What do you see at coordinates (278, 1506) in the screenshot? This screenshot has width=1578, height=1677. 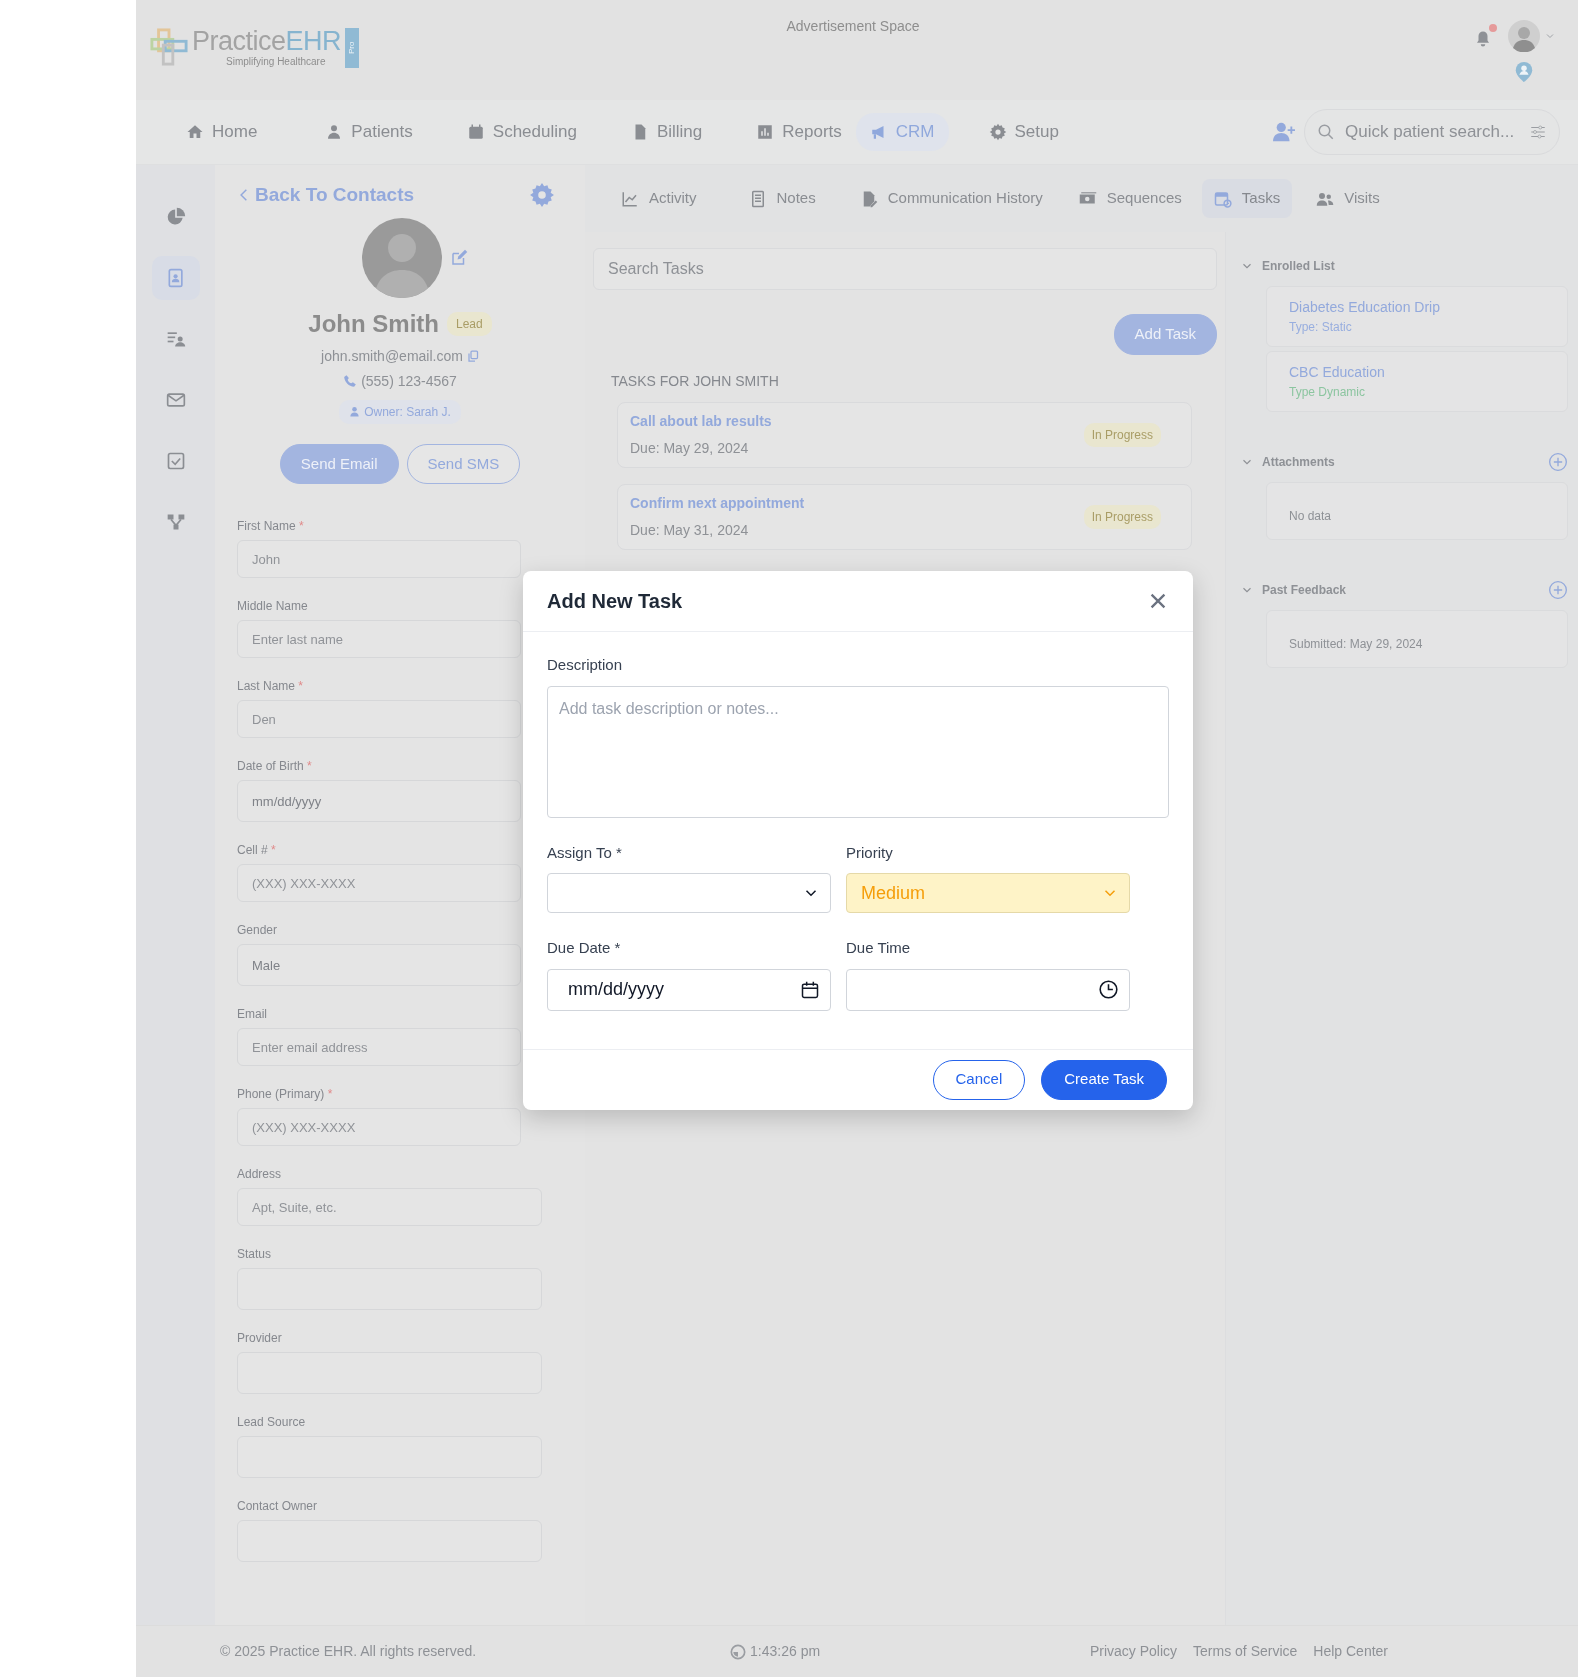 I see `field-label: Contact Owner` at bounding box center [278, 1506].